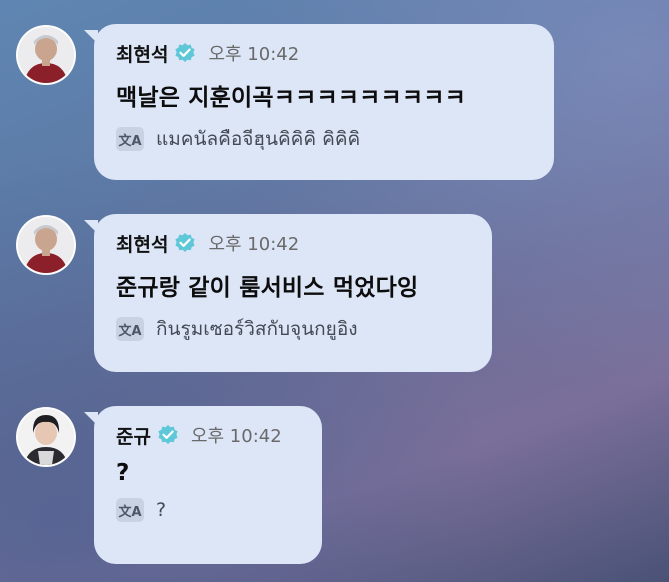 The height and width of the screenshot is (582, 669). Describe the element at coordinates (161, 510) in the screenshot. I see `translation-text: ?` at that location.